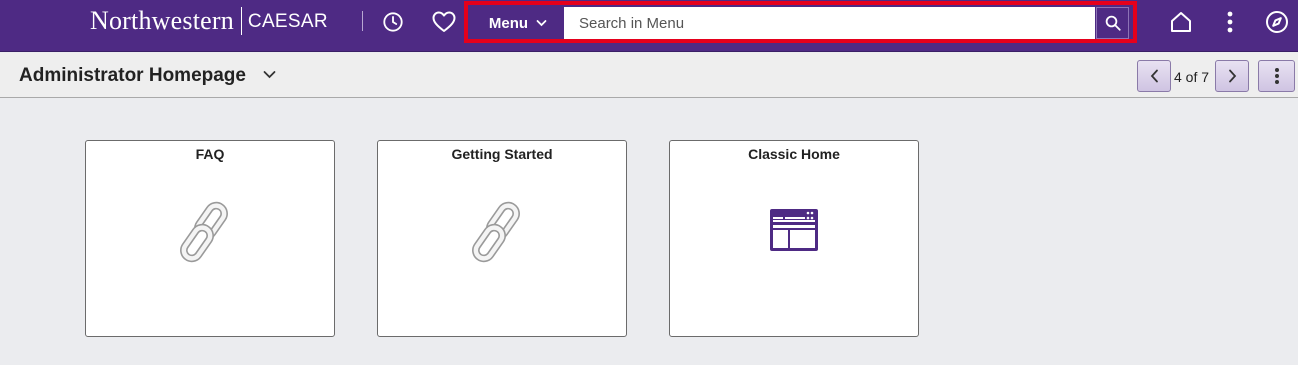 This screenshot has width=1298, height=365. What do you see at coordinates (502, 154) in the screenshot?
I see `tile-title: Getting Started` at bounding box center [502, 154].